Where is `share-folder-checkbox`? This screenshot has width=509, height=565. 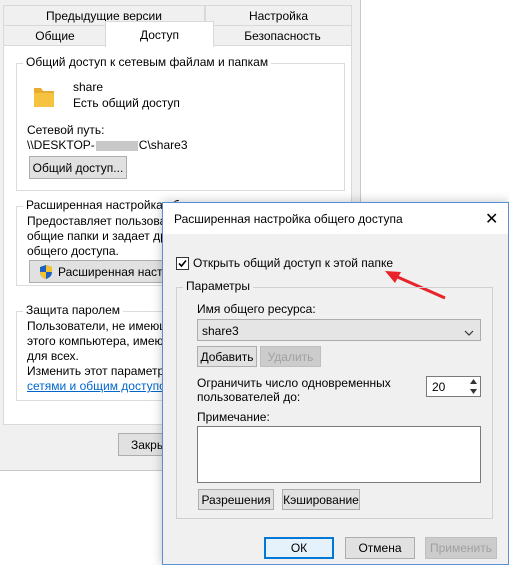
share-folder-checkbox is located at coordinates (182, 263).